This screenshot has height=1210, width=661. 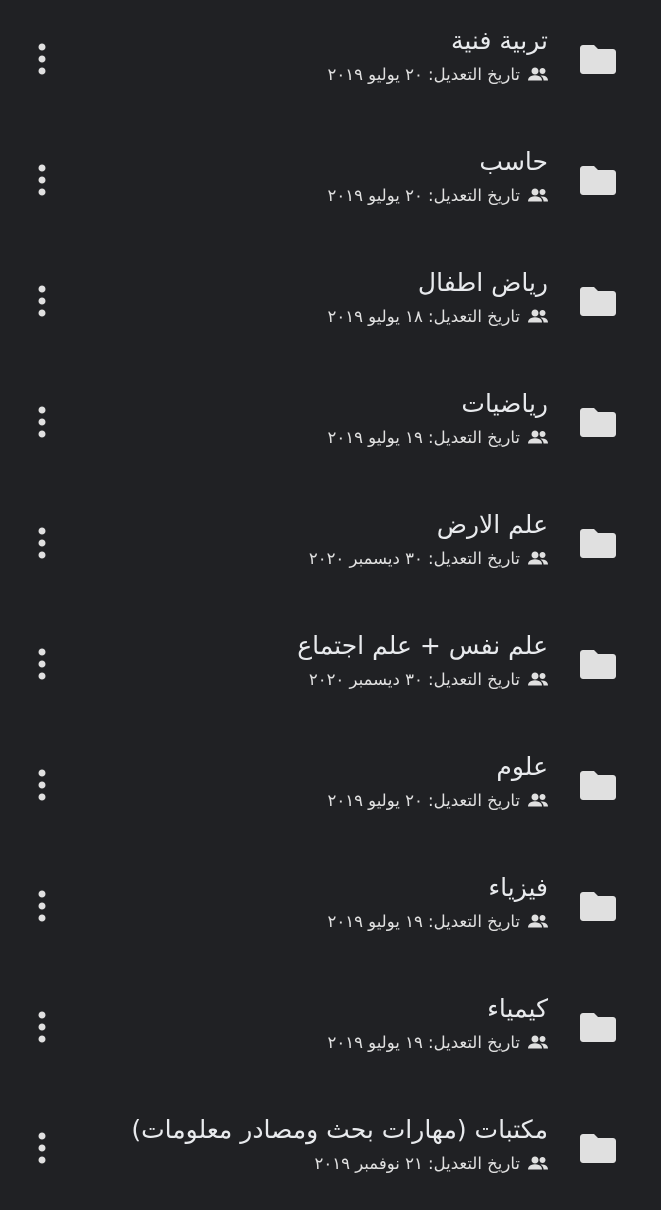 I want to click on folder-row: رياض اطفال تاريخ التعديل: ١٨ يوليو ٢٠١٩, so click(x=330, y=302).